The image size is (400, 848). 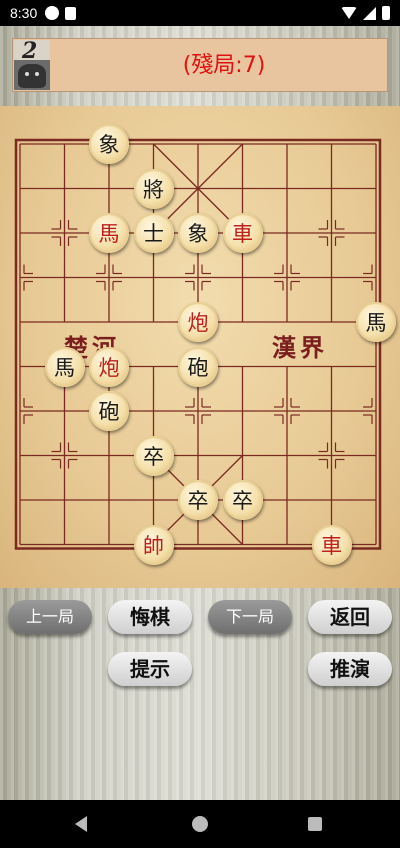 I want to click on hint-button: 提示, so click(x=150, y=669).